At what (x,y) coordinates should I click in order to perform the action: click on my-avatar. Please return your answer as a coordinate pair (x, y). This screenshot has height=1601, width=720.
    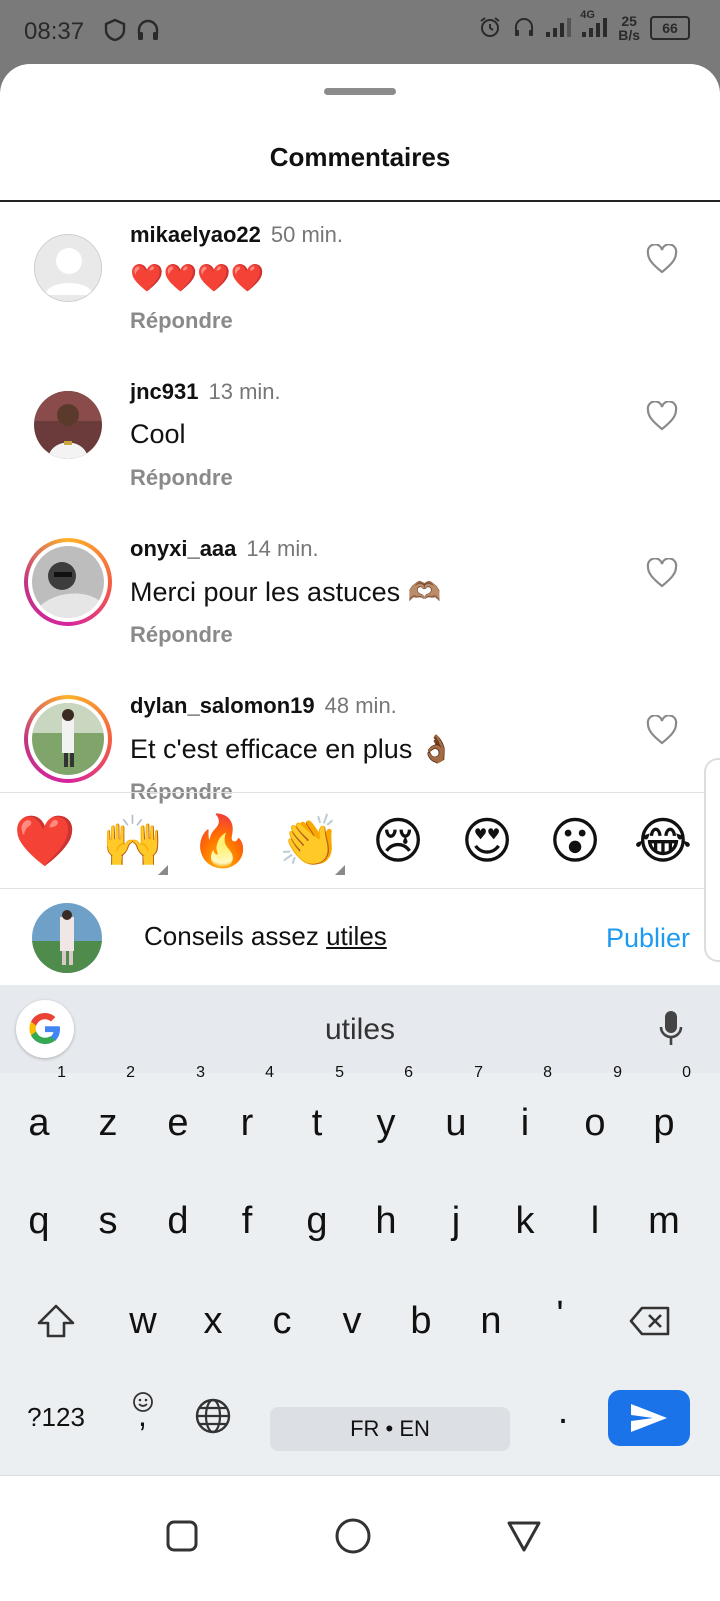
    Looking at the image, I should click on (67, 938).